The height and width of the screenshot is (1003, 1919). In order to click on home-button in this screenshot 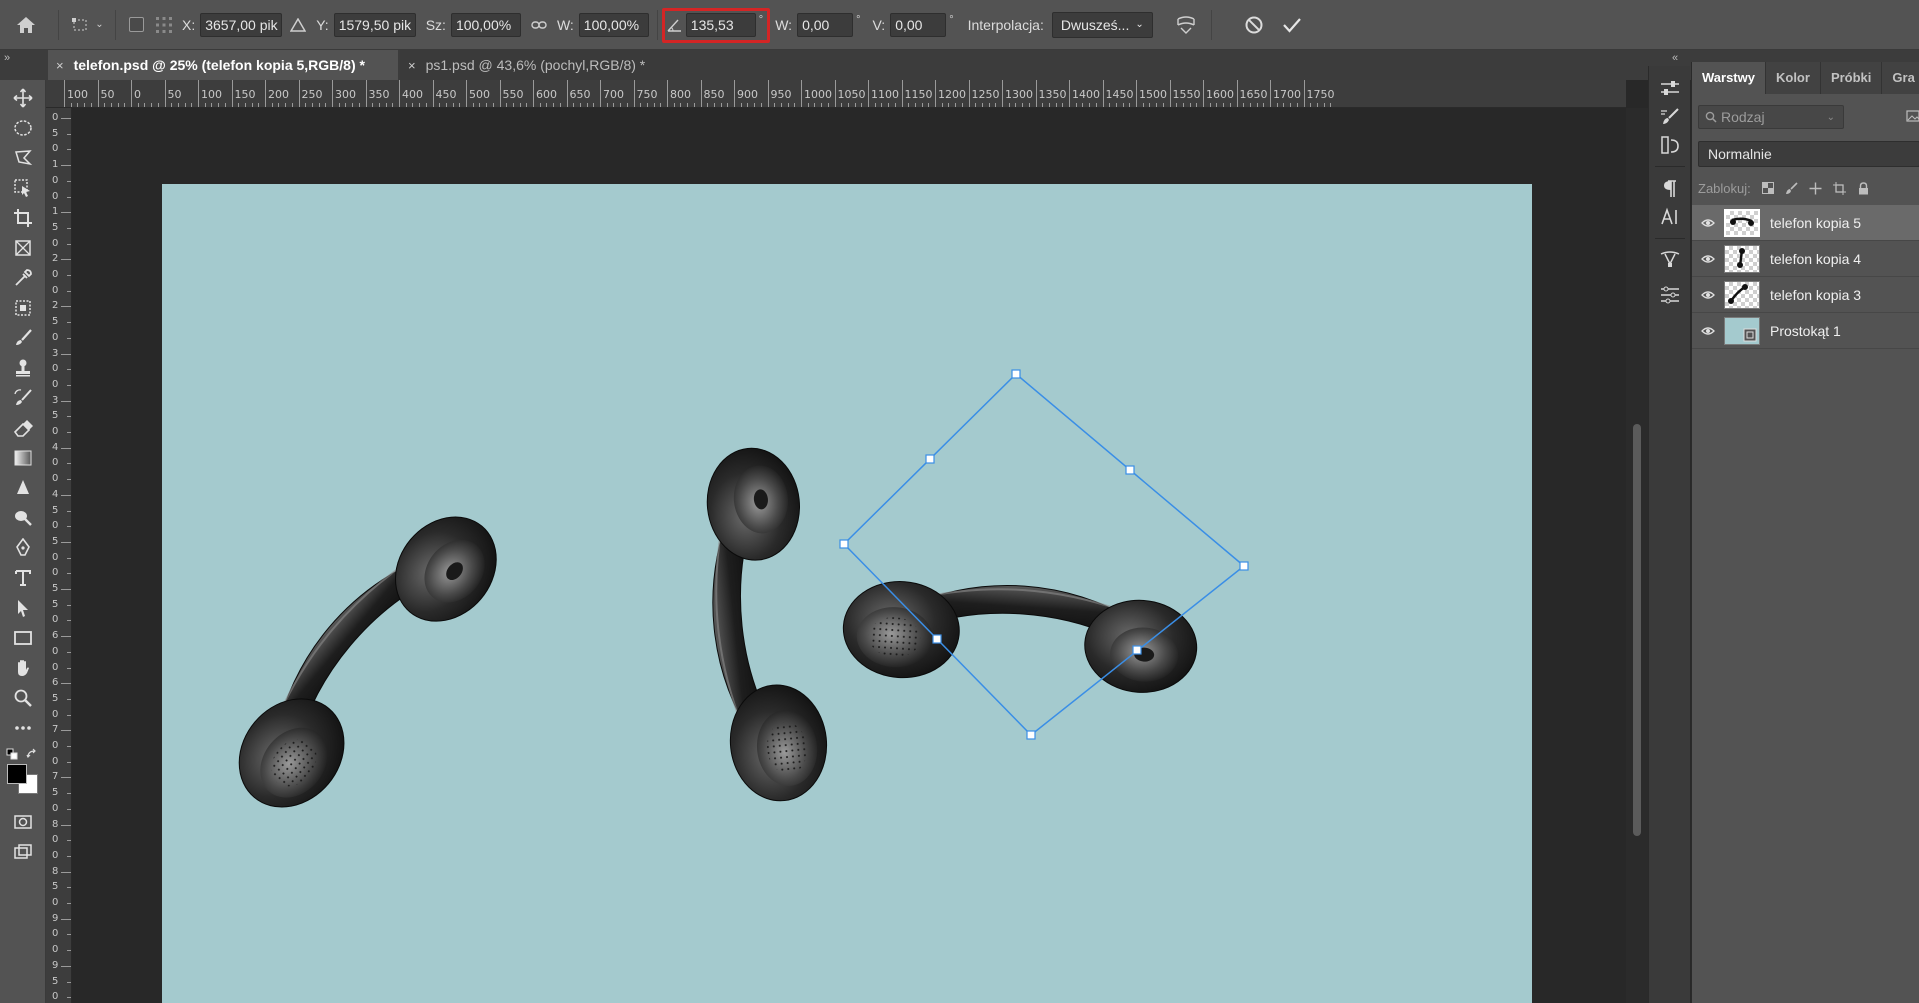, I will do `click(26, 25)`.